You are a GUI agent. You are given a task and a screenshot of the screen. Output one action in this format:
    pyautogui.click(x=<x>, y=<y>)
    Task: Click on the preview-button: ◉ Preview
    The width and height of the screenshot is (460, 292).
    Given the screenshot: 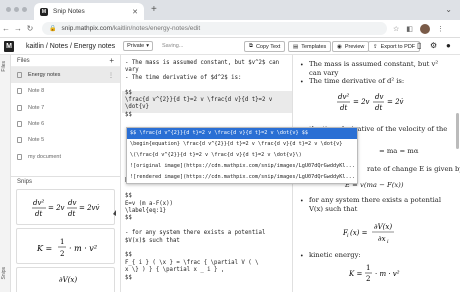 What is the action you would take?
    pyautogui.click(x=351, y=46)
    